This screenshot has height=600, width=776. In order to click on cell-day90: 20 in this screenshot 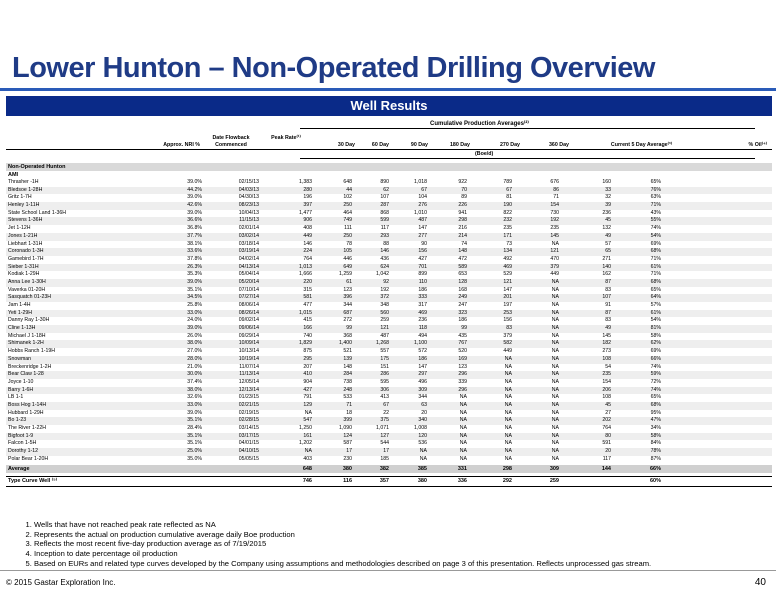, I will do `click(424, 412)`.